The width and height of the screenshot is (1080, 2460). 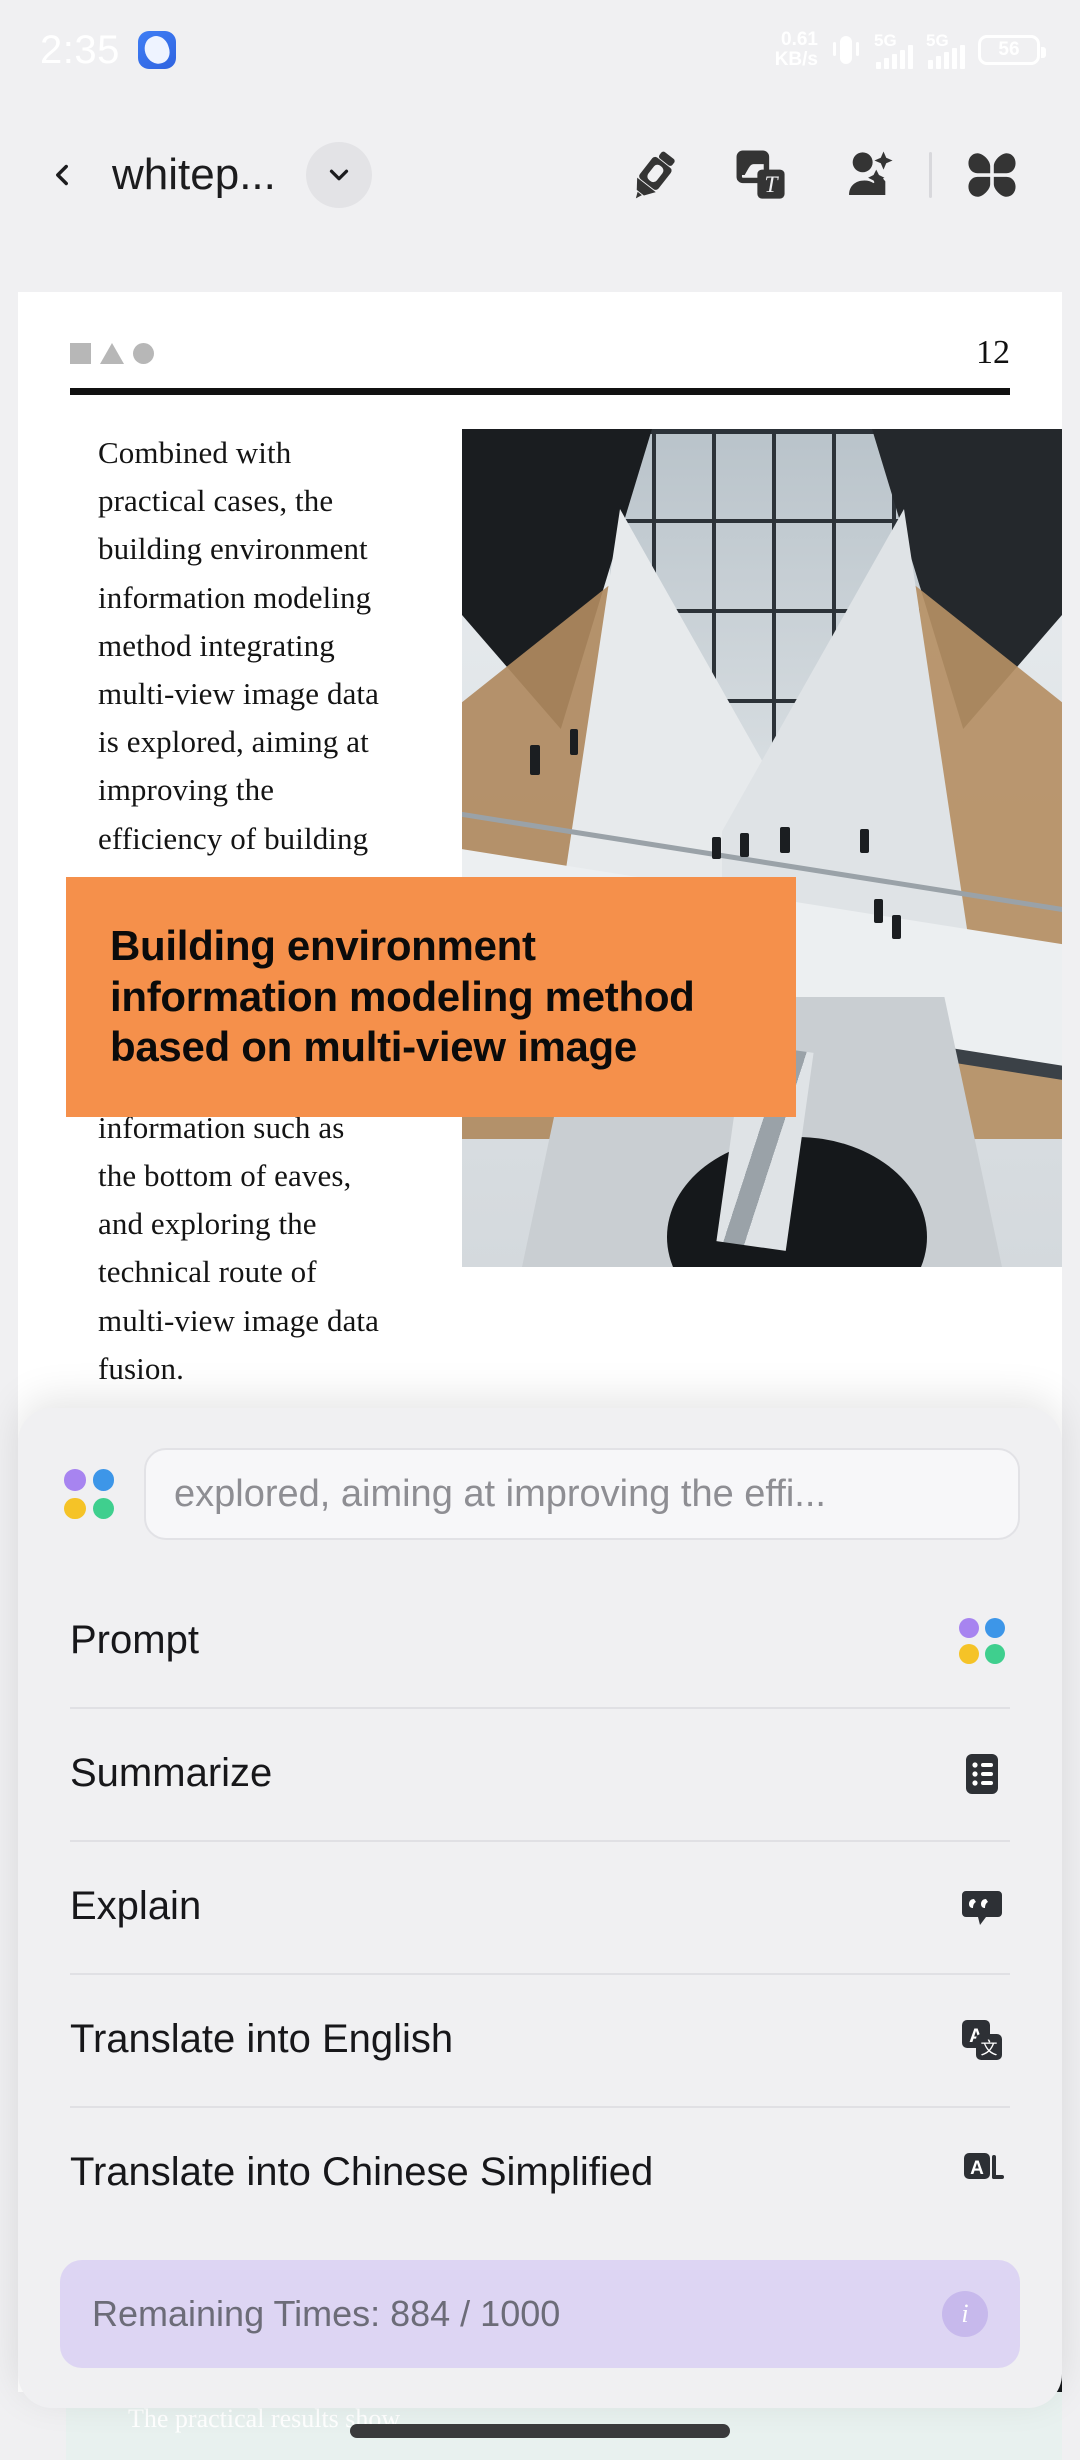 I want to click on status-bar: 2:35 0.61 KB/s 5G 5G 56, so click(x=540, y=50).